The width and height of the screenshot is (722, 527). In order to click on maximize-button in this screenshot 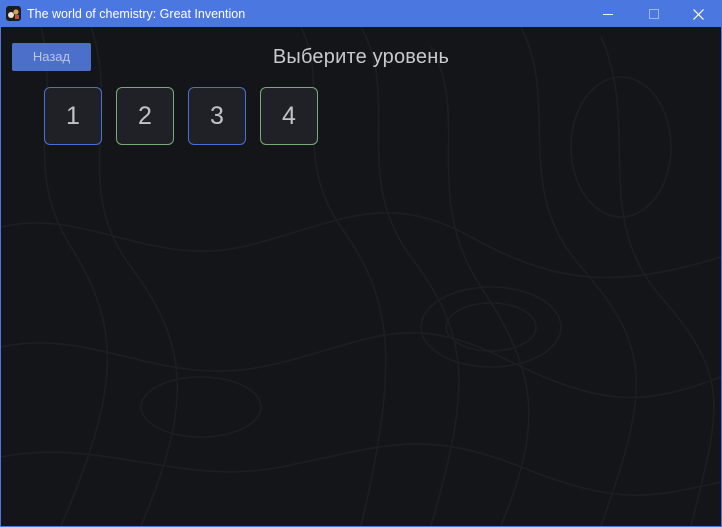, I will do `click(654, 14)`.